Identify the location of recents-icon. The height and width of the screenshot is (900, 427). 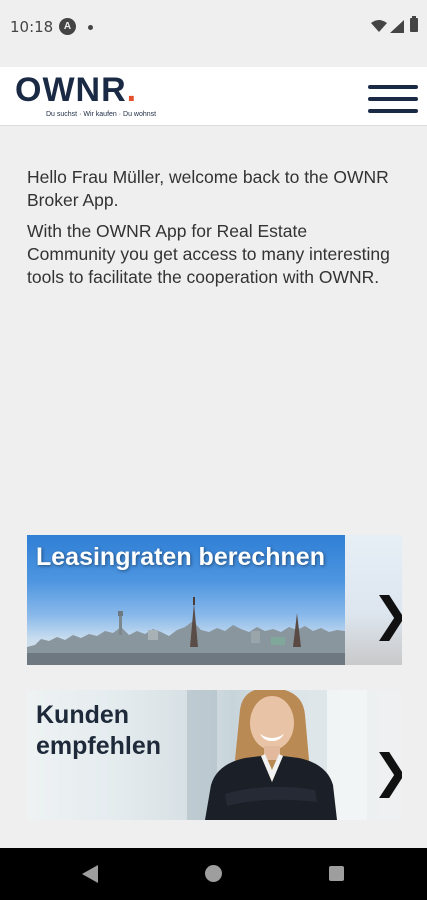
(336, 873).